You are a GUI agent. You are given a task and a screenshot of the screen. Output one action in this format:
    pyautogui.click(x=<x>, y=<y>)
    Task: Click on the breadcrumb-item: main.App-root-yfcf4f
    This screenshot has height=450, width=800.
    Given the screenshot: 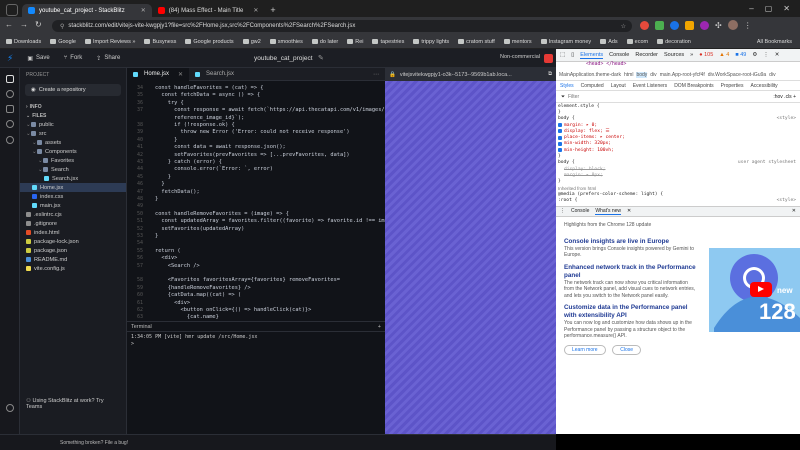 What is the action you would take?
    pyautogui.click(x=682, y=75)
    